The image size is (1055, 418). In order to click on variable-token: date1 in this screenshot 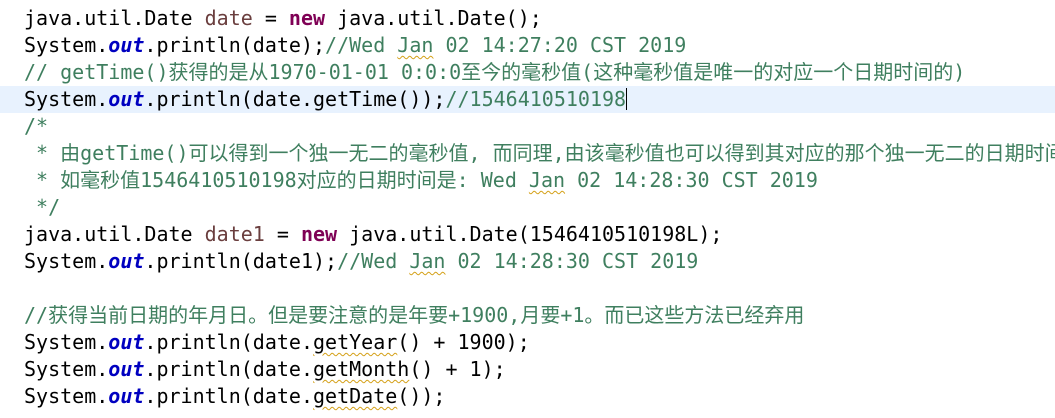, I will do `click(234, 234)`.